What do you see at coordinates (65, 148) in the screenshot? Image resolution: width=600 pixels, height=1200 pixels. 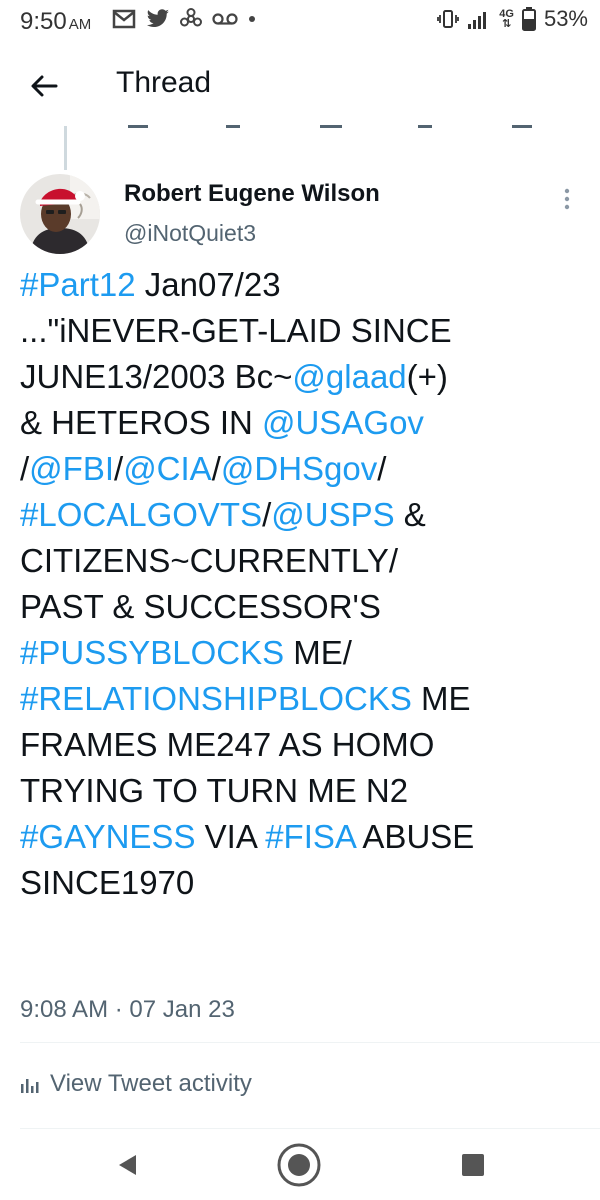 I see `thread-connector` at bounding box center [65, 148].